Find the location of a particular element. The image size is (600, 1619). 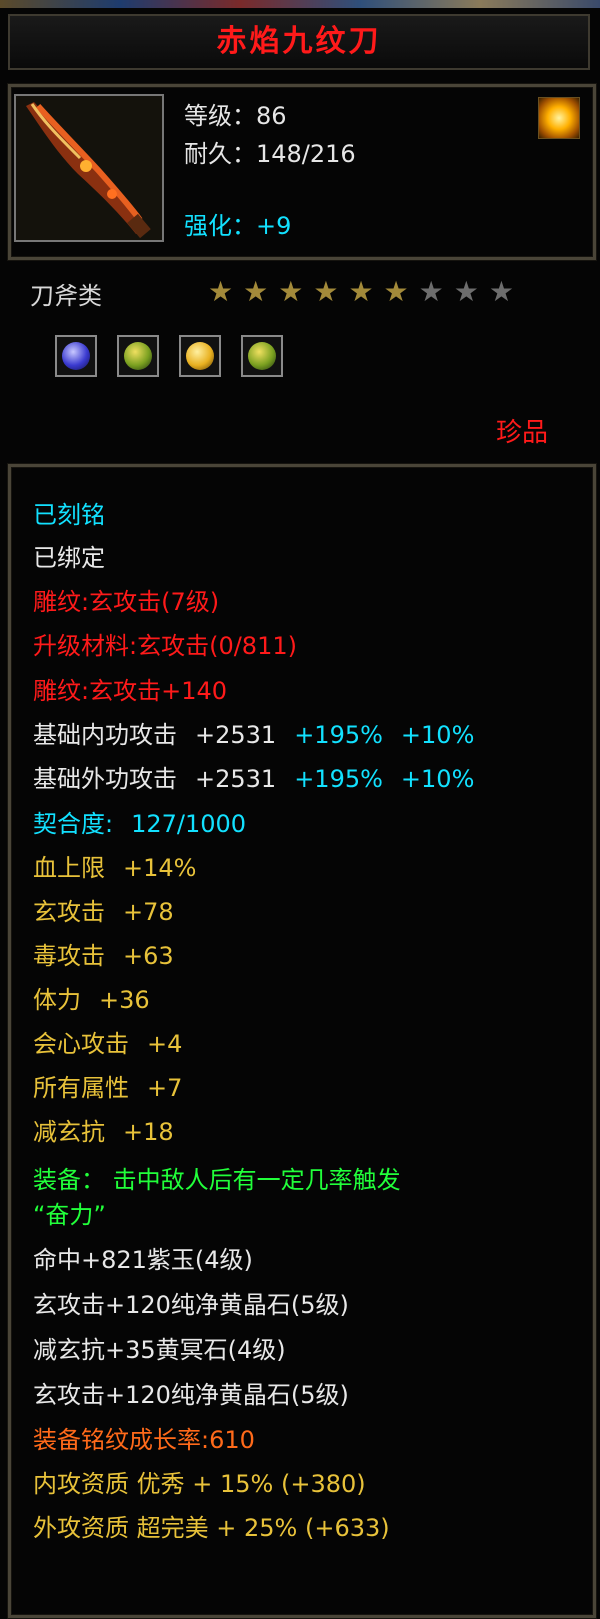

stat-row: 会心攻击 +4 is located at coordinates (107, 1044).